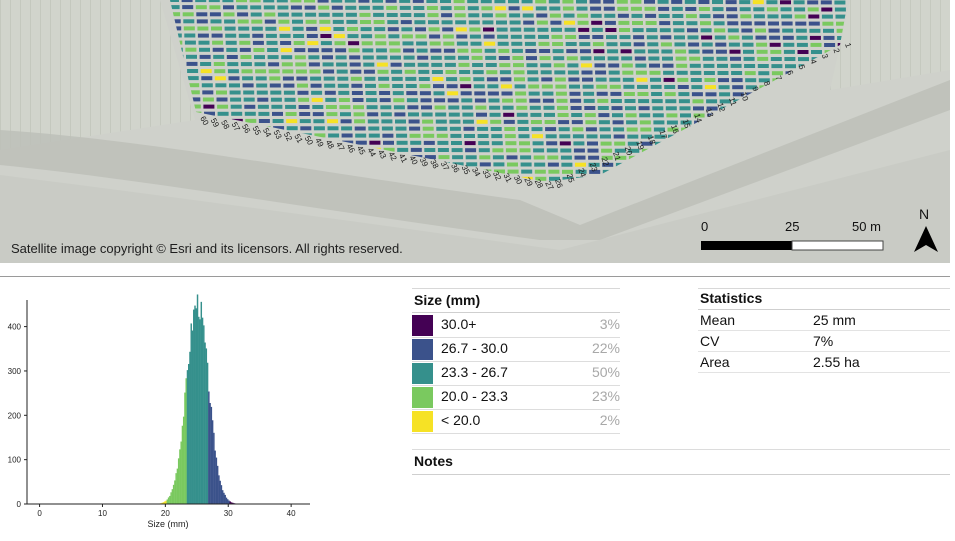  Describe the element at coordinates (15, 415) in the screenshot. I see `histogram-y-tick-label: 200` at that location.